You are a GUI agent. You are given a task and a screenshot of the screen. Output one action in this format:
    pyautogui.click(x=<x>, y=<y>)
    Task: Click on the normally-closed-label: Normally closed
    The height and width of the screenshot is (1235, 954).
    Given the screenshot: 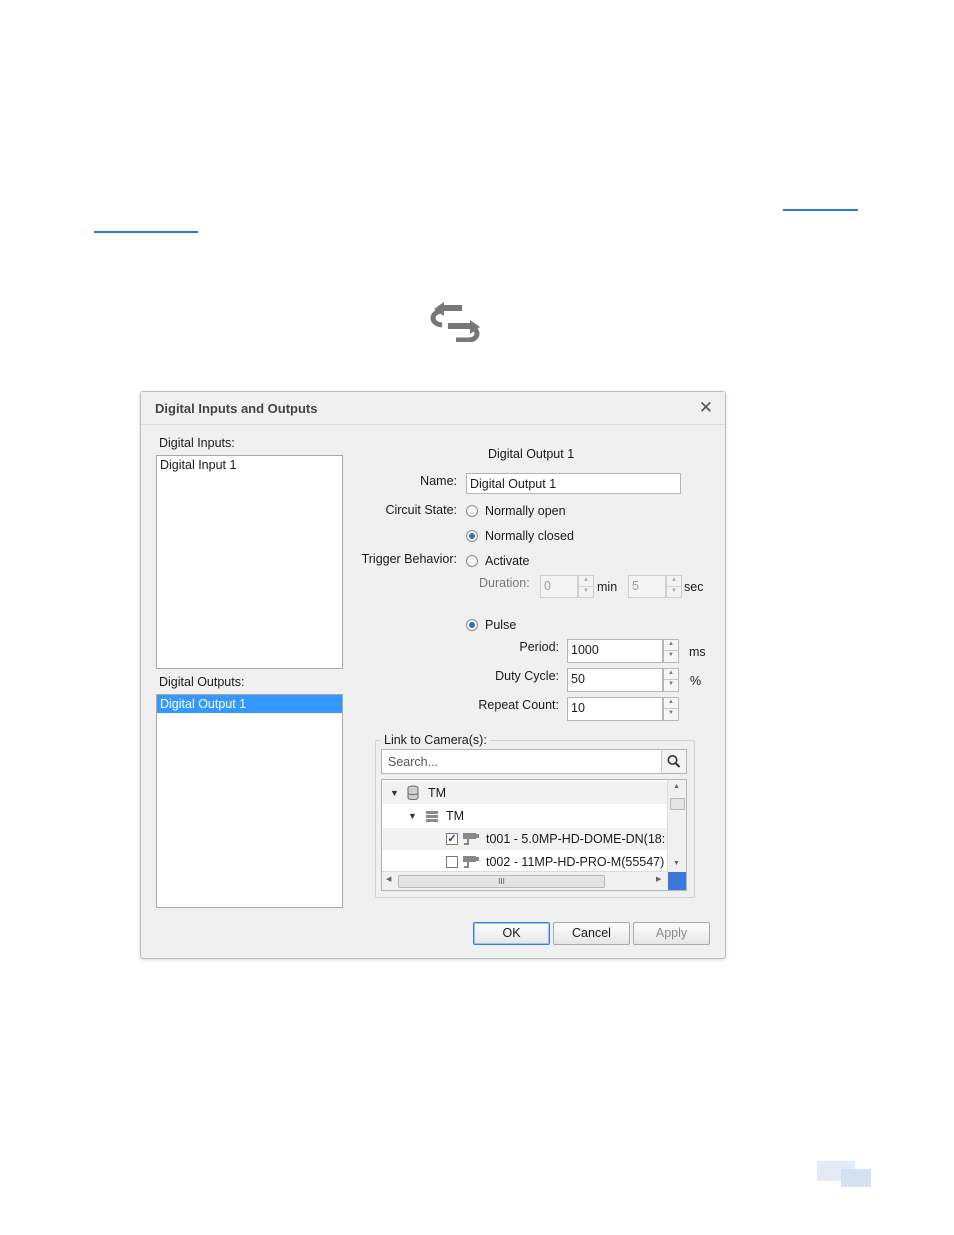 What is the action you would take?
    pyautogui.click(x=529, y=536)
    